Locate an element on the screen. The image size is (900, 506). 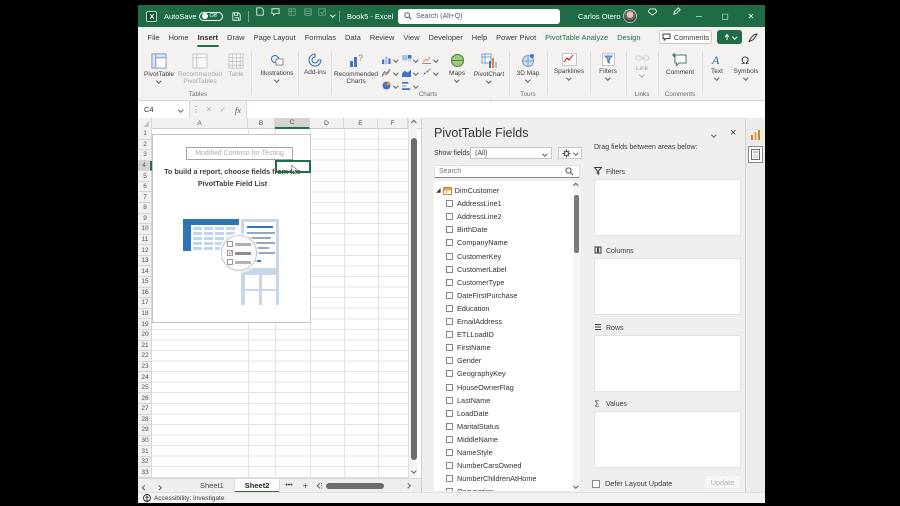
share-button is located at coordinates (729, 37).